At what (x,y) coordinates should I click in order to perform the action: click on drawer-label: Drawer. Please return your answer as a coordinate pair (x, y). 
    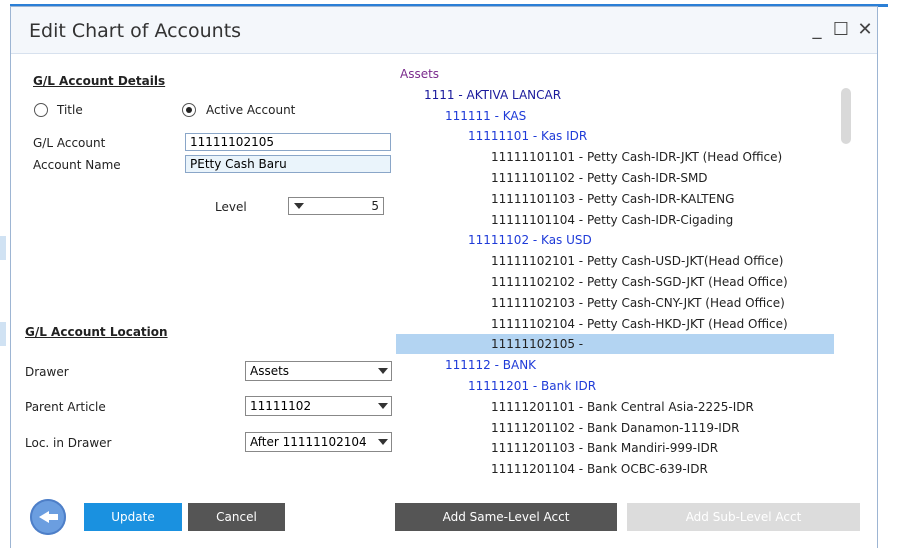
    Looking at the image, I should click on (47, 372).